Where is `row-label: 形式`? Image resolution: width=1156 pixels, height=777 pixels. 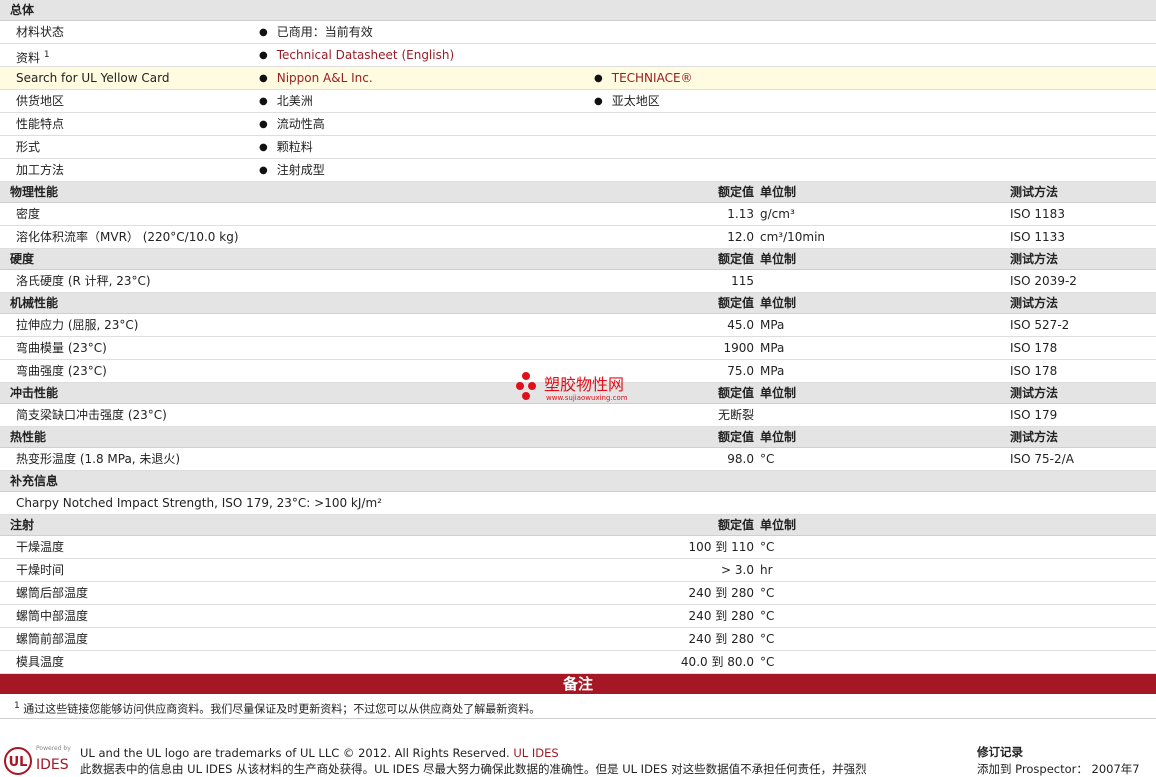 row-label: 形式 is located at coordinates (28, 147).